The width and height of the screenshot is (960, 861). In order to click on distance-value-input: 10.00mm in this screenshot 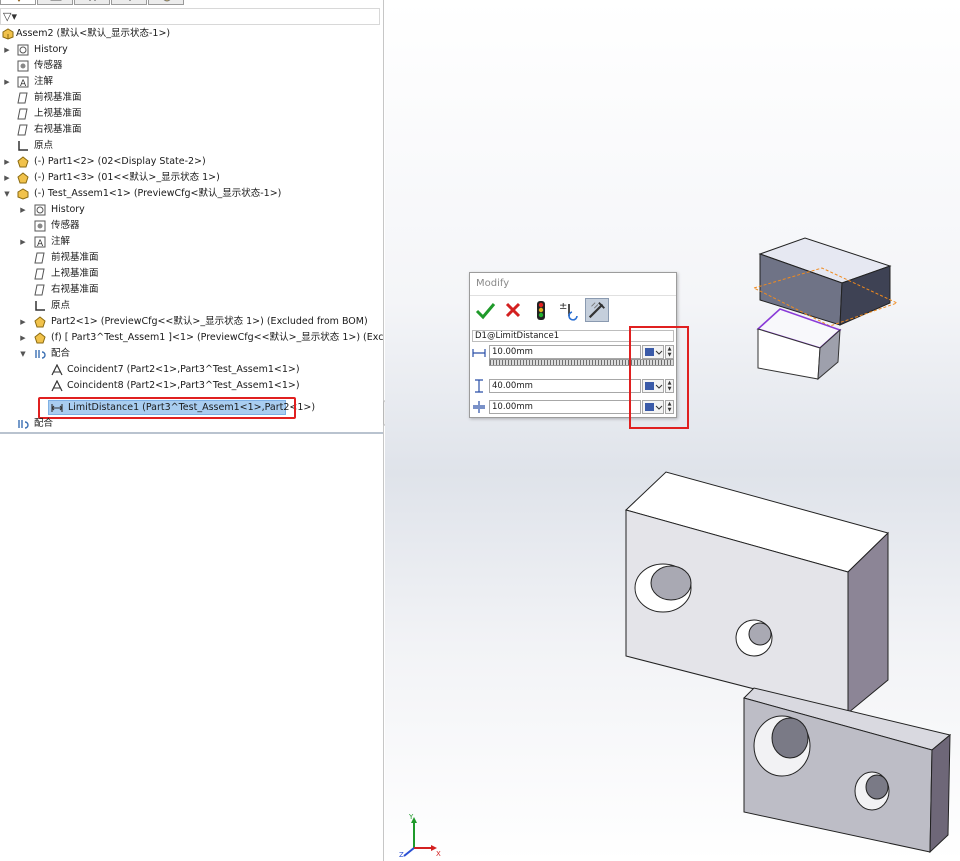, I will do `click(565, 352)`.